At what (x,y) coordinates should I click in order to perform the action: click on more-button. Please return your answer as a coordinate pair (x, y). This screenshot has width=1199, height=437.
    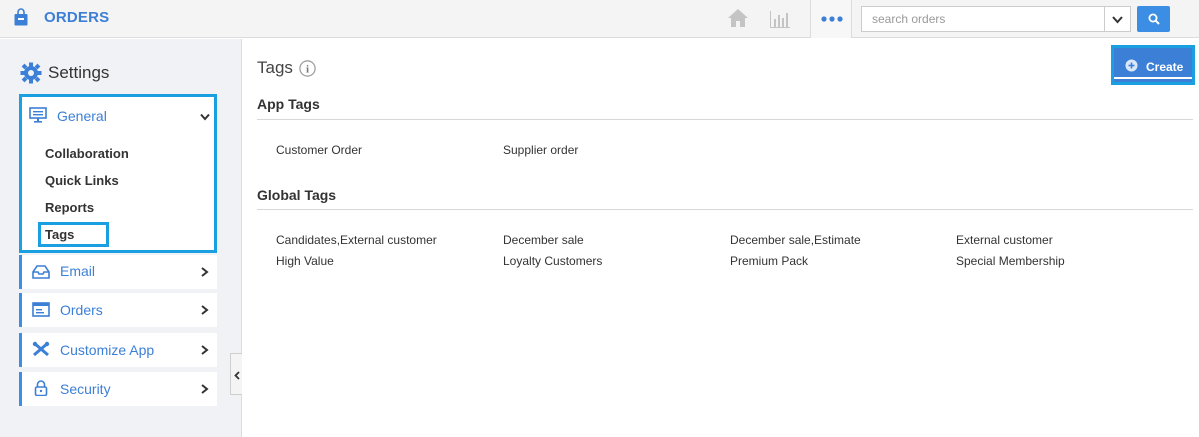
    Looking at the image, I should click on (831, 19).